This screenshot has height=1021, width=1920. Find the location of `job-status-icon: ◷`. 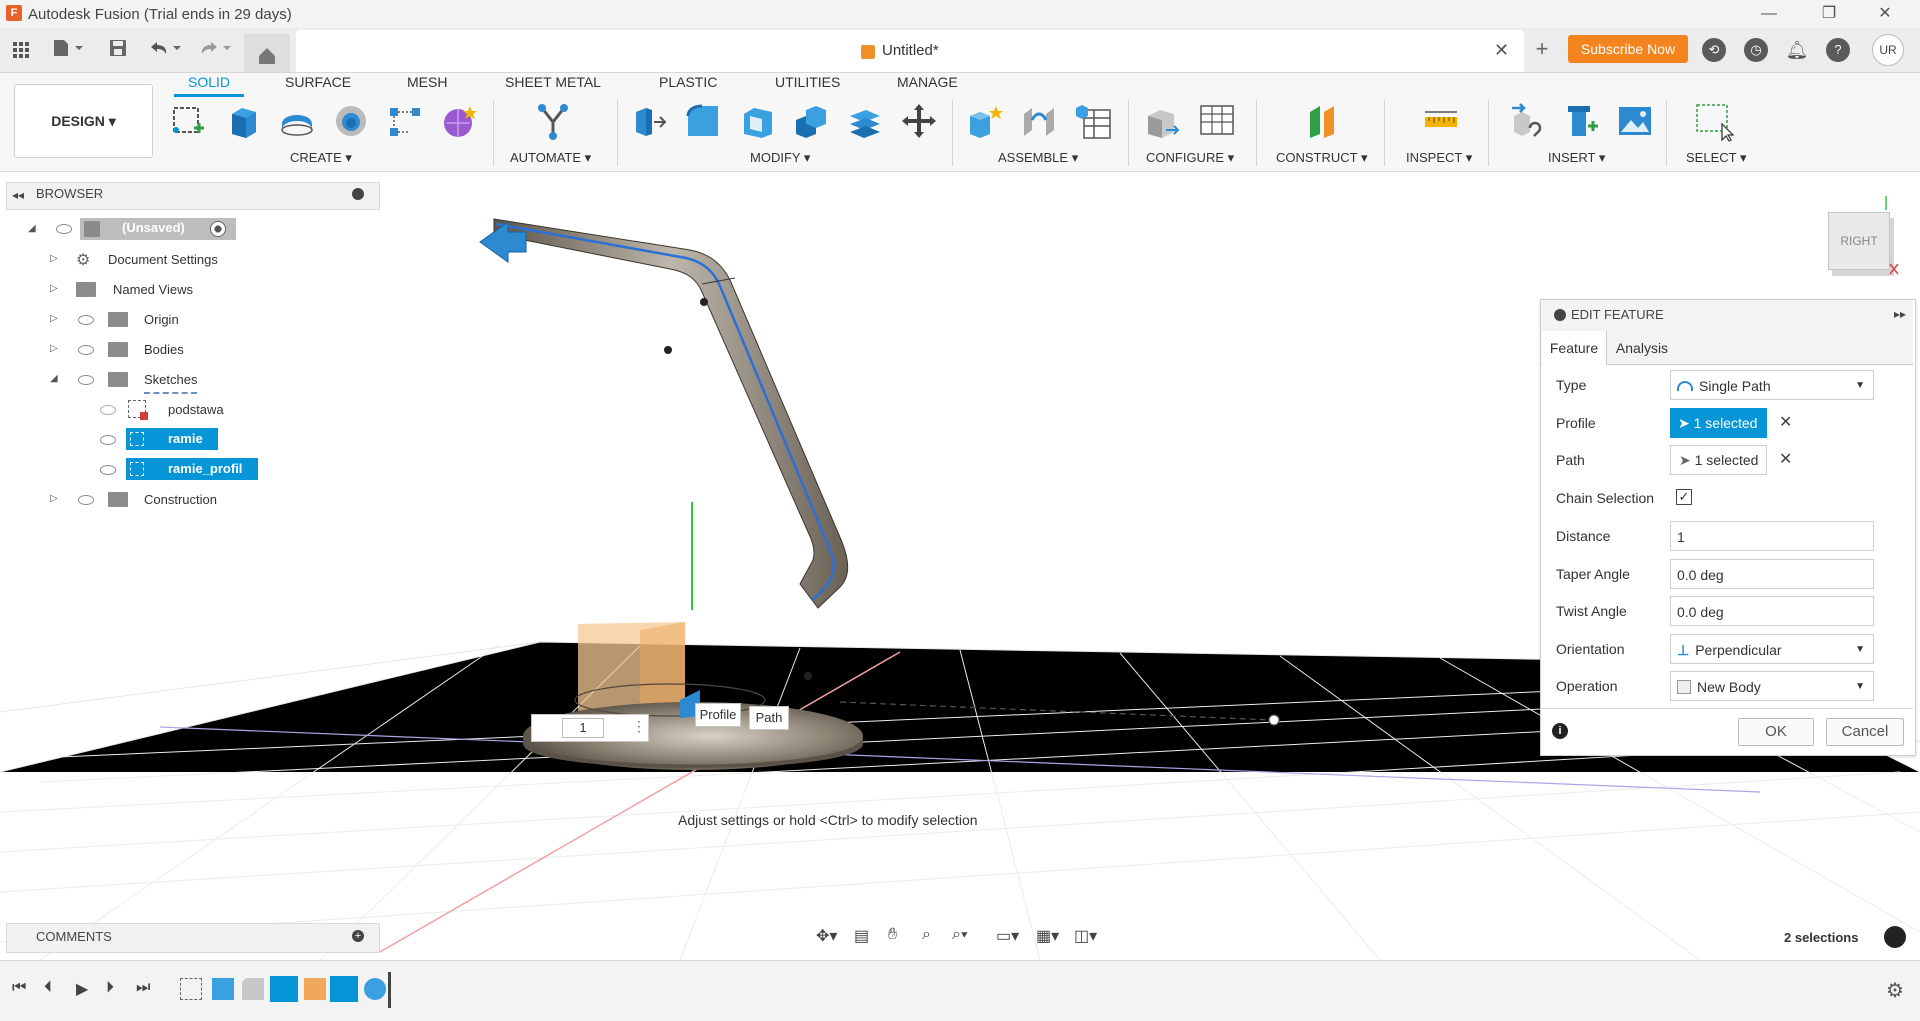

job-status-icon: ◷ is located at coordinates (1756, 50).